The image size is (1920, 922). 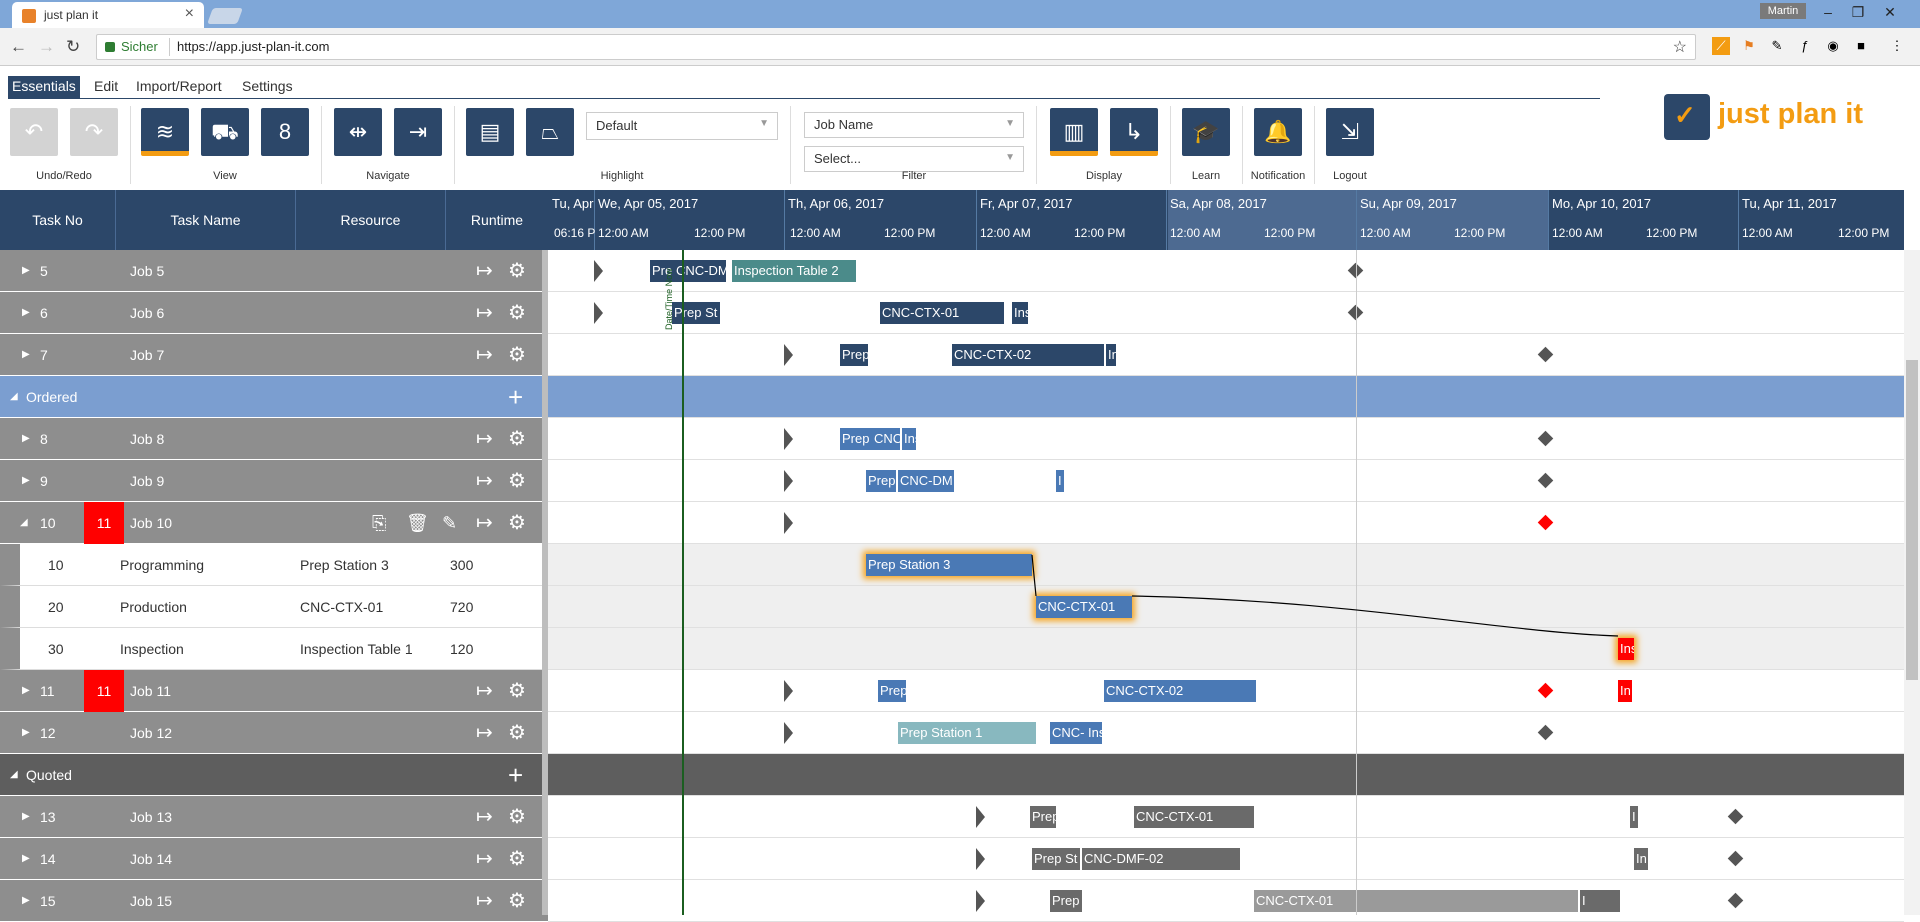 I want to click on task-bar: Prep St, so click(x=696, y=313).